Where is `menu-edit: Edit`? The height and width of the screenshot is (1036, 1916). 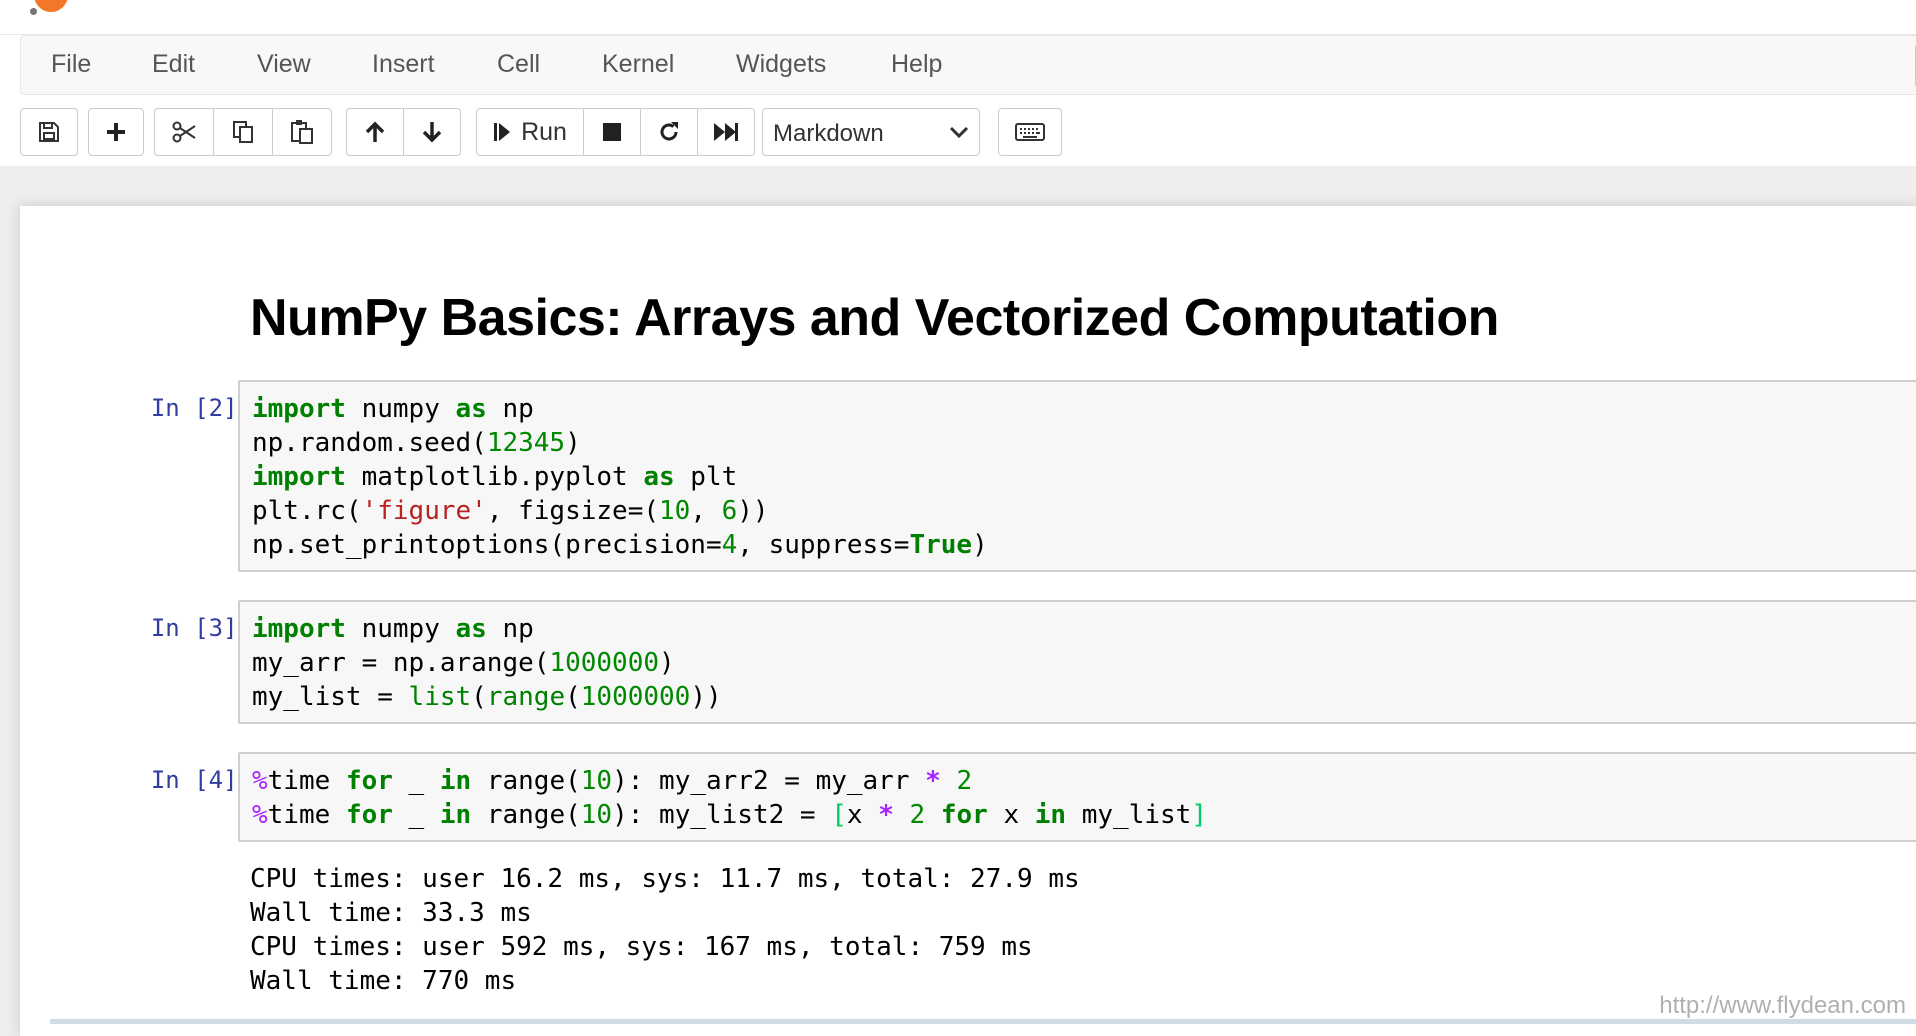 menu-edit: Edit is located at coordinates (173, 64).